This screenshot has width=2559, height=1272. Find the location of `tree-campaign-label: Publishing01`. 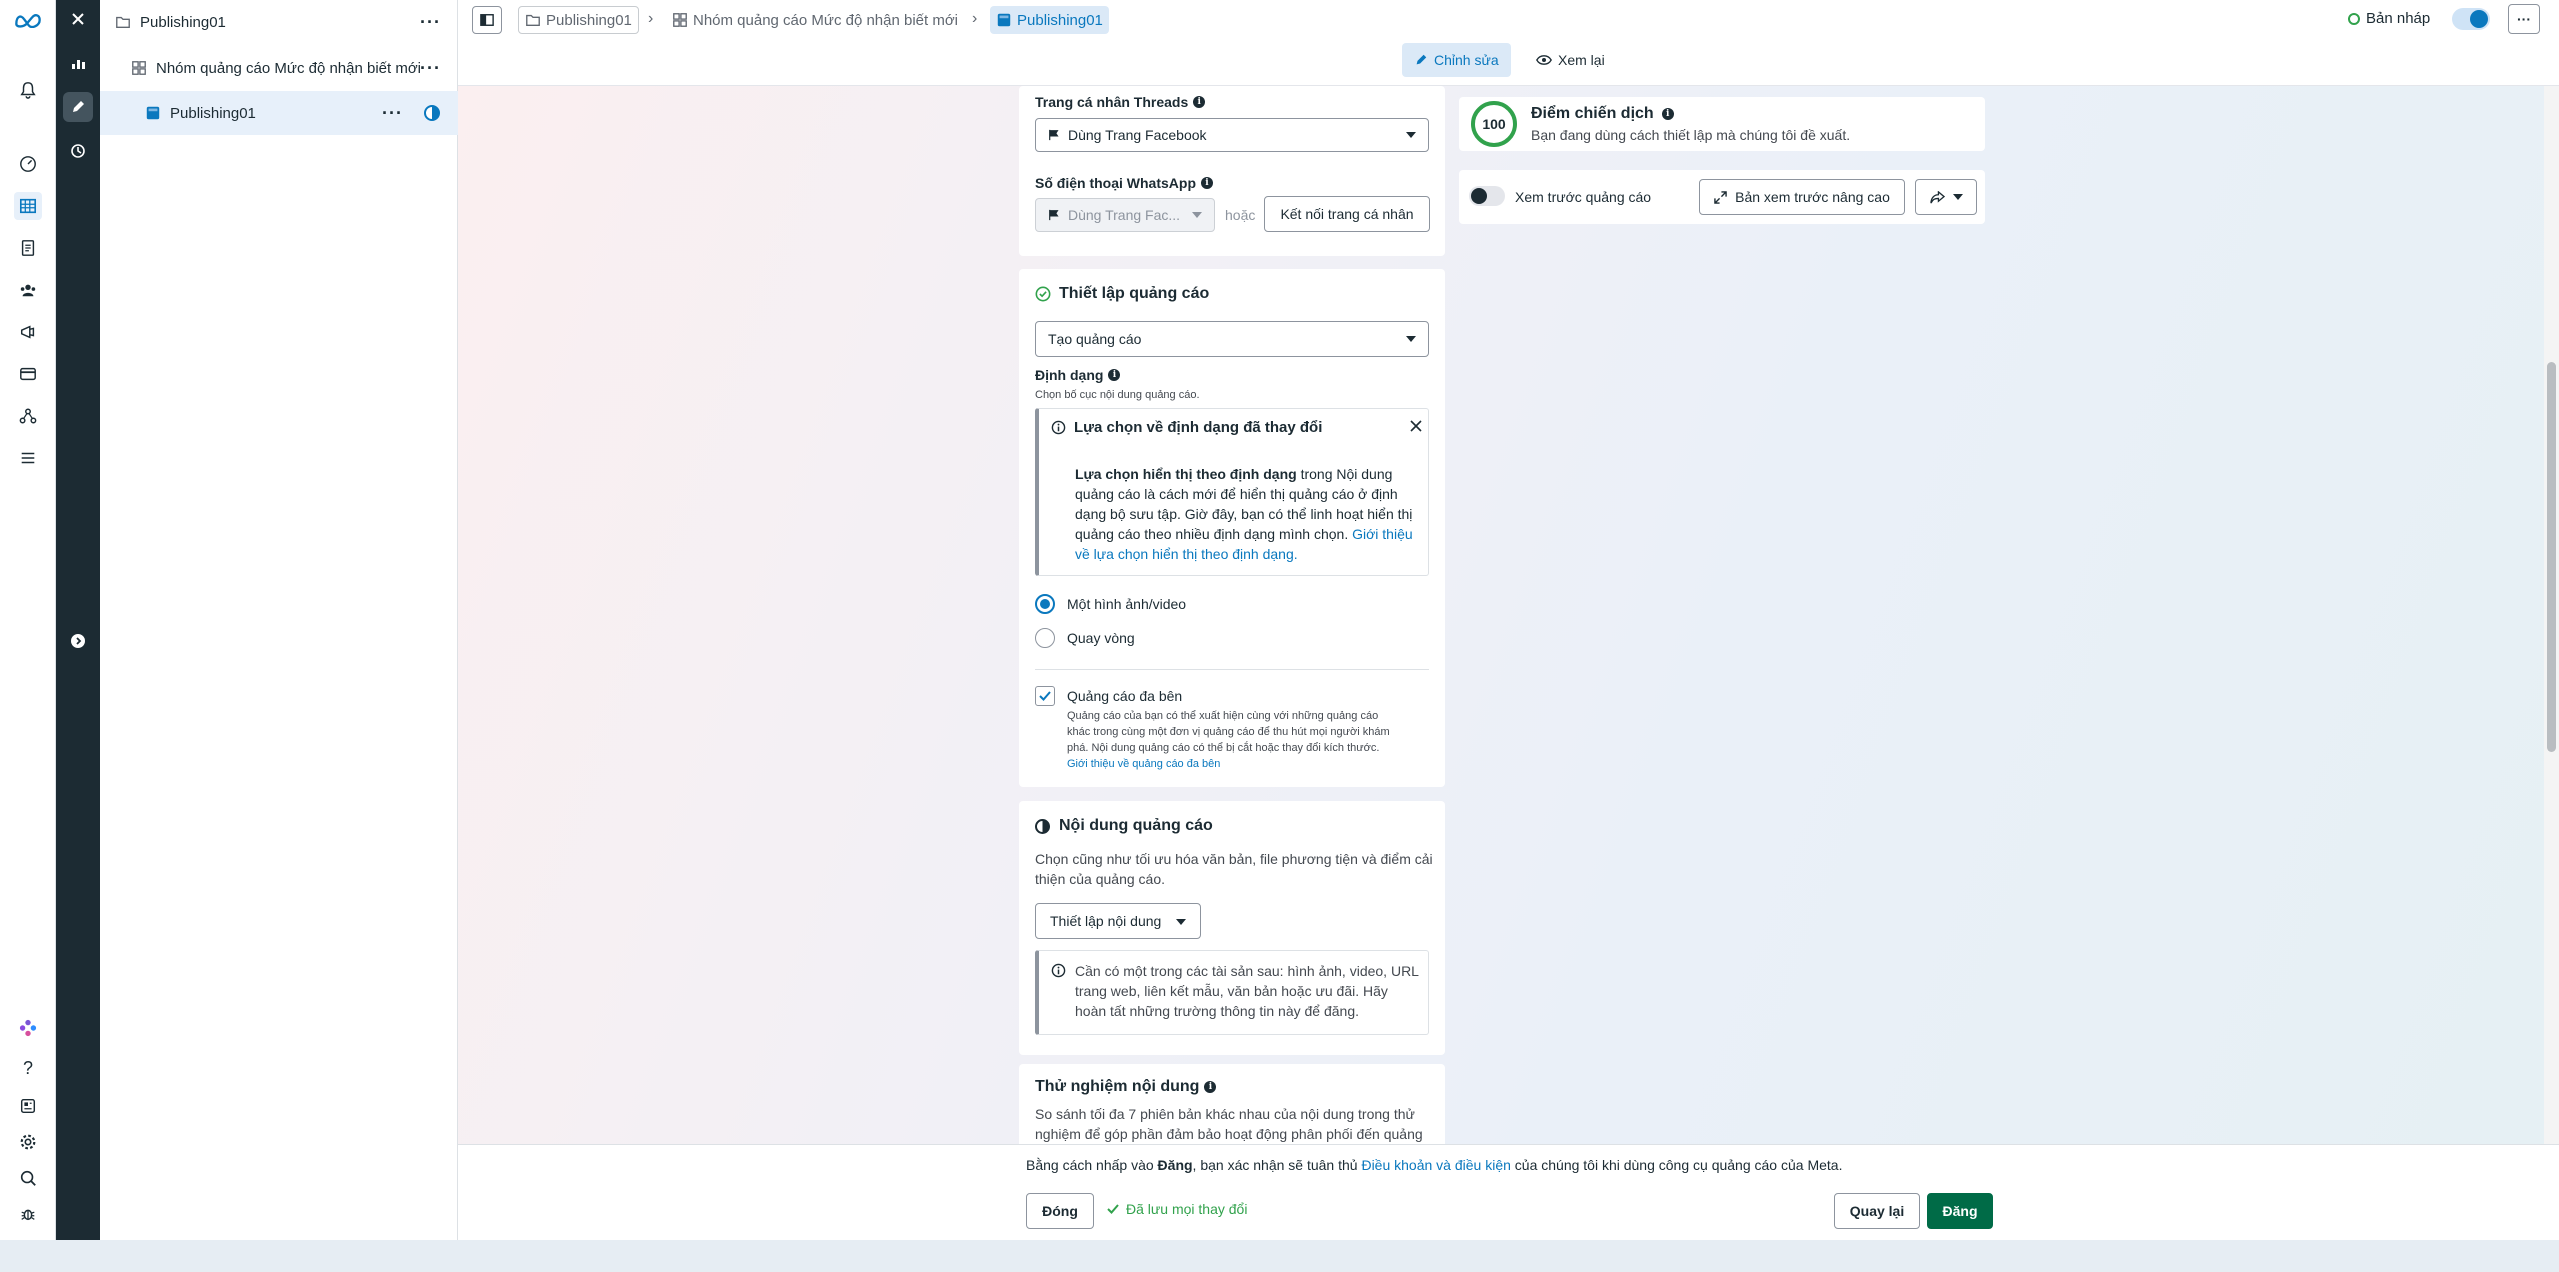

tree-campaign-label: Publishing01 is located at coordinates (183, 22).